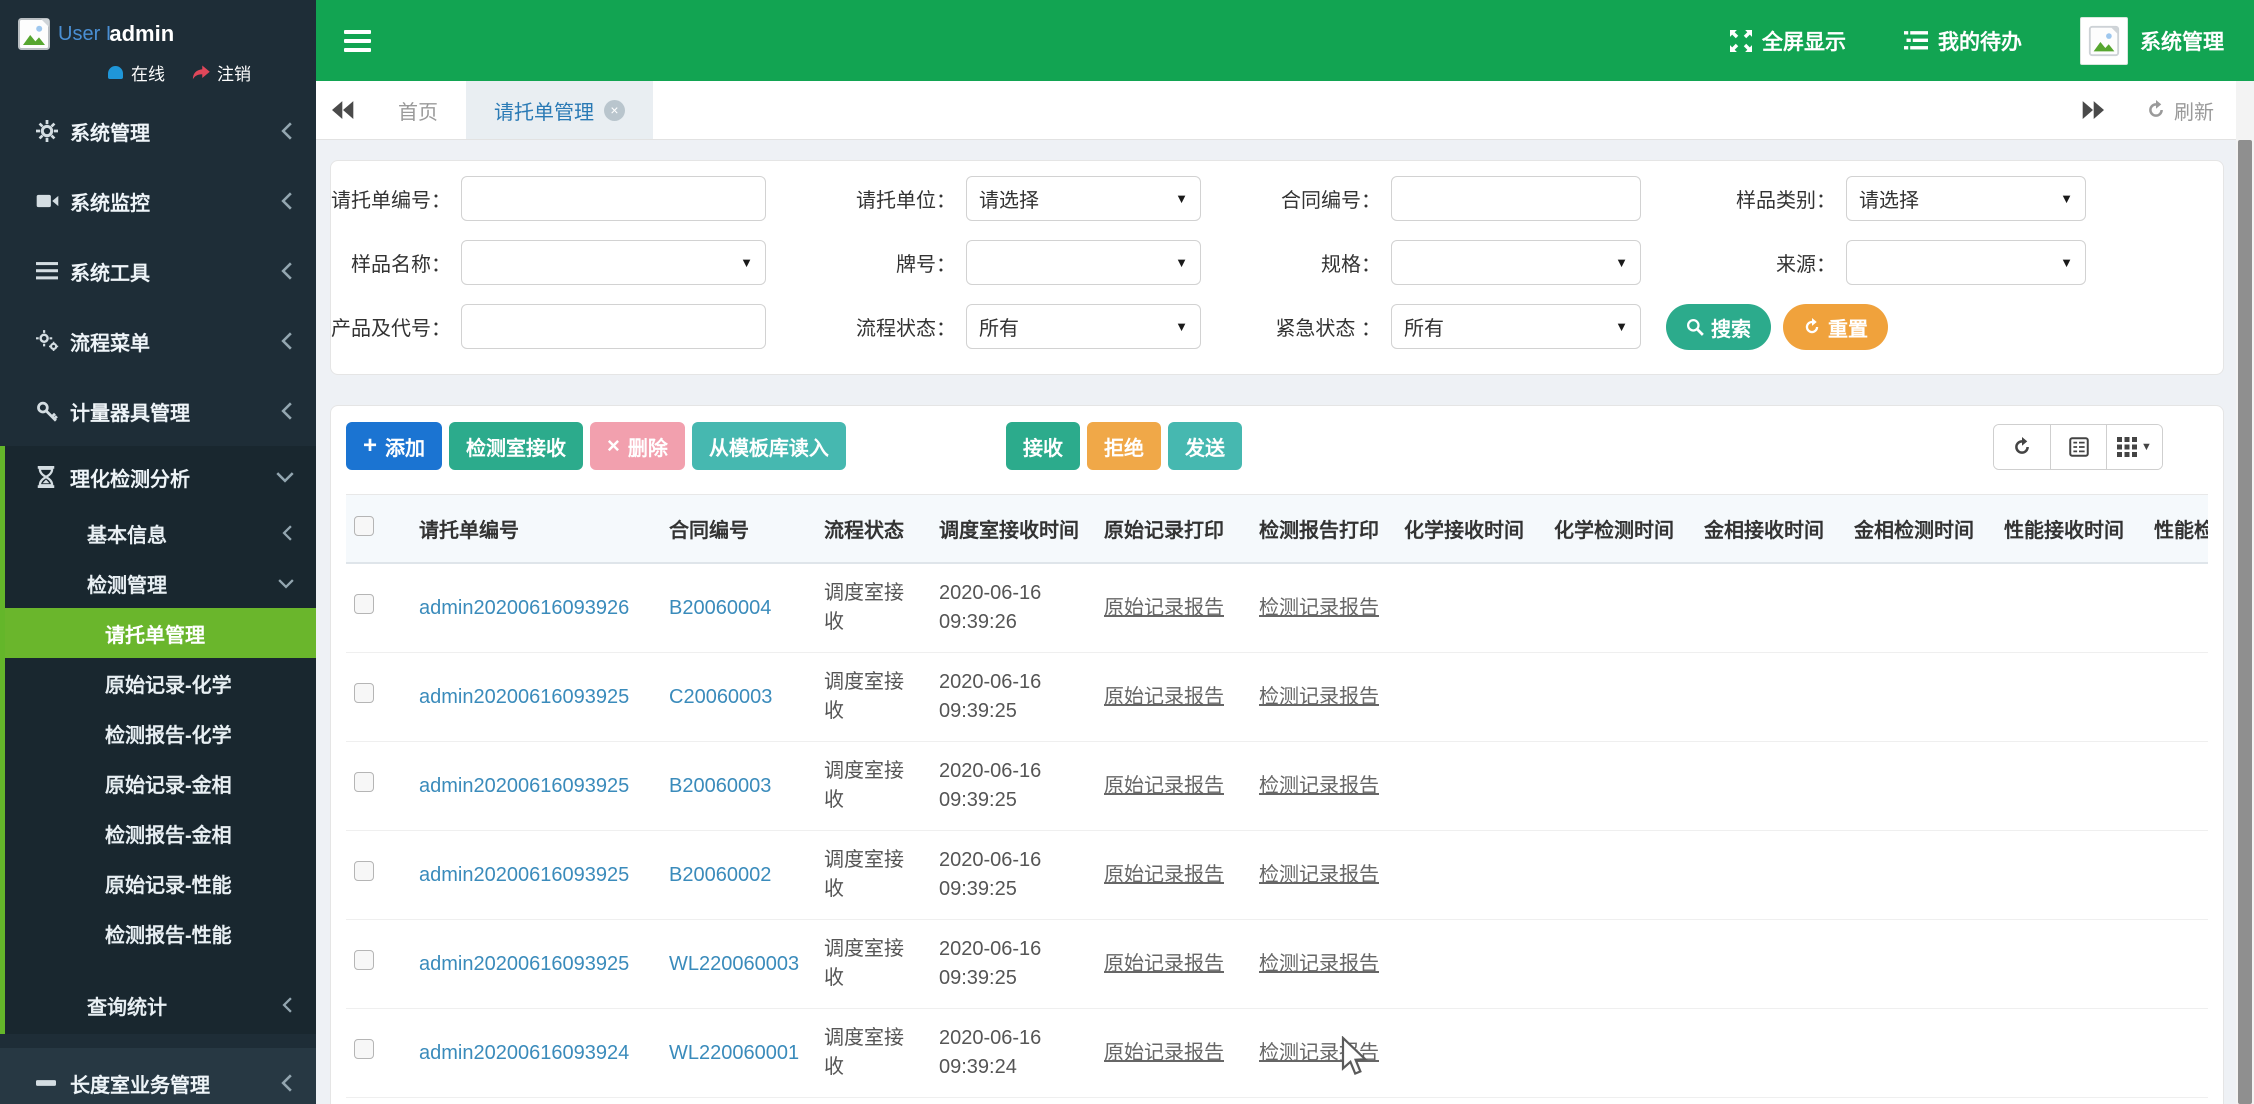 This screenshot has width=2254, height=1104. What do you see at coordinates (158, 131) in the screenshot?
I see `sidebar-item-system-mgmt: 系统管理` at bounding box center [158, 131].